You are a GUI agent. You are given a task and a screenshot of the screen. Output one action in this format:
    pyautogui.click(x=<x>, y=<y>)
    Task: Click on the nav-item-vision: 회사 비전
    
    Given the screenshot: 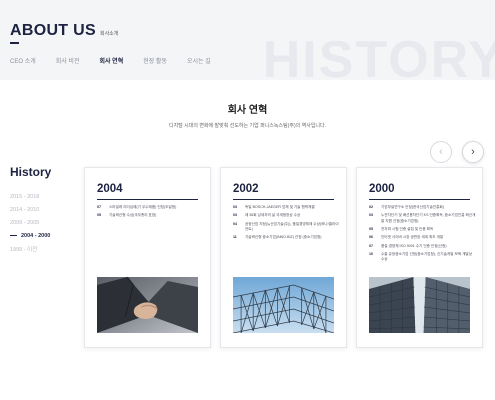 What is the action you would take?
    pyautogui.click(x=68, y=60)
    